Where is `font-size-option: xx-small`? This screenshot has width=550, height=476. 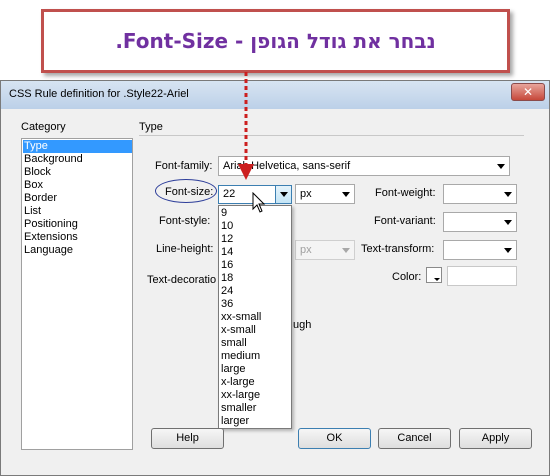 font-size-option: xx-small is located at coordinates (241, 317).